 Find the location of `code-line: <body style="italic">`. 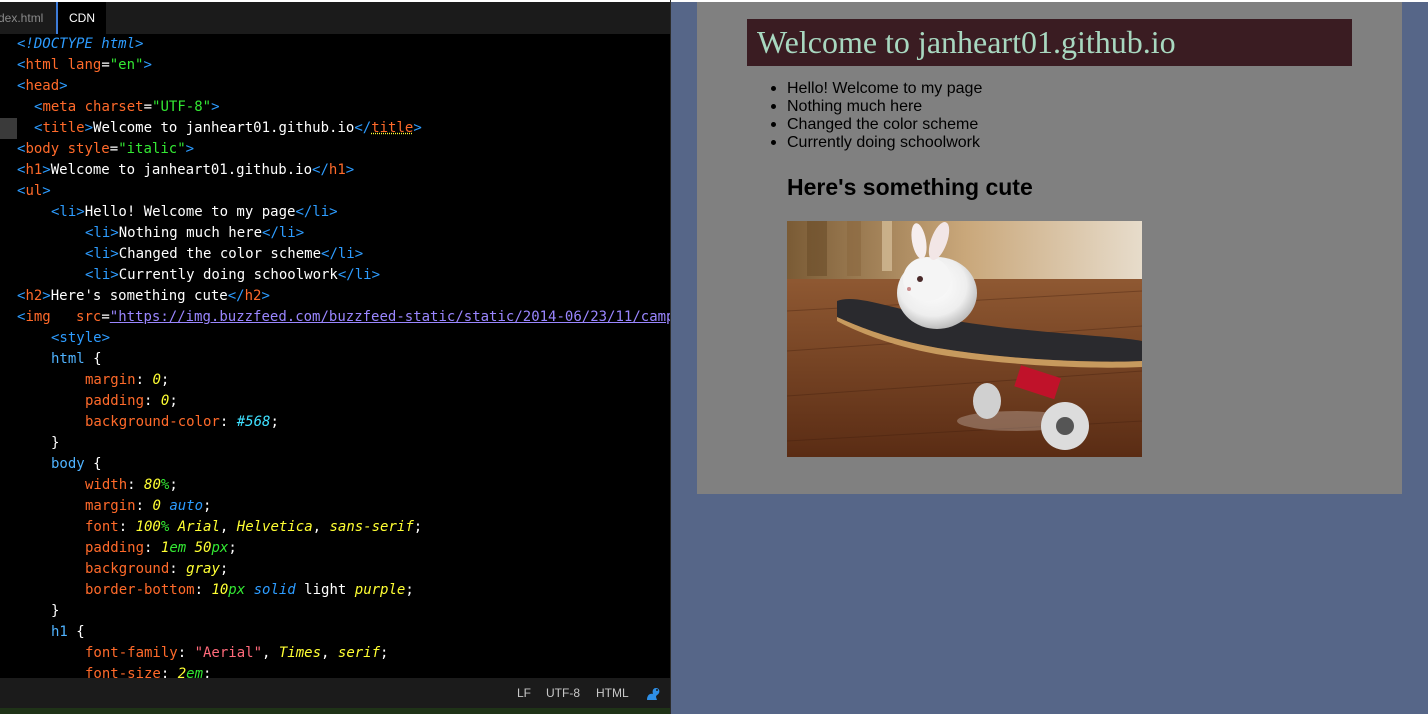

code-line: <body style="italic"> is located at coordinates (106, 149).